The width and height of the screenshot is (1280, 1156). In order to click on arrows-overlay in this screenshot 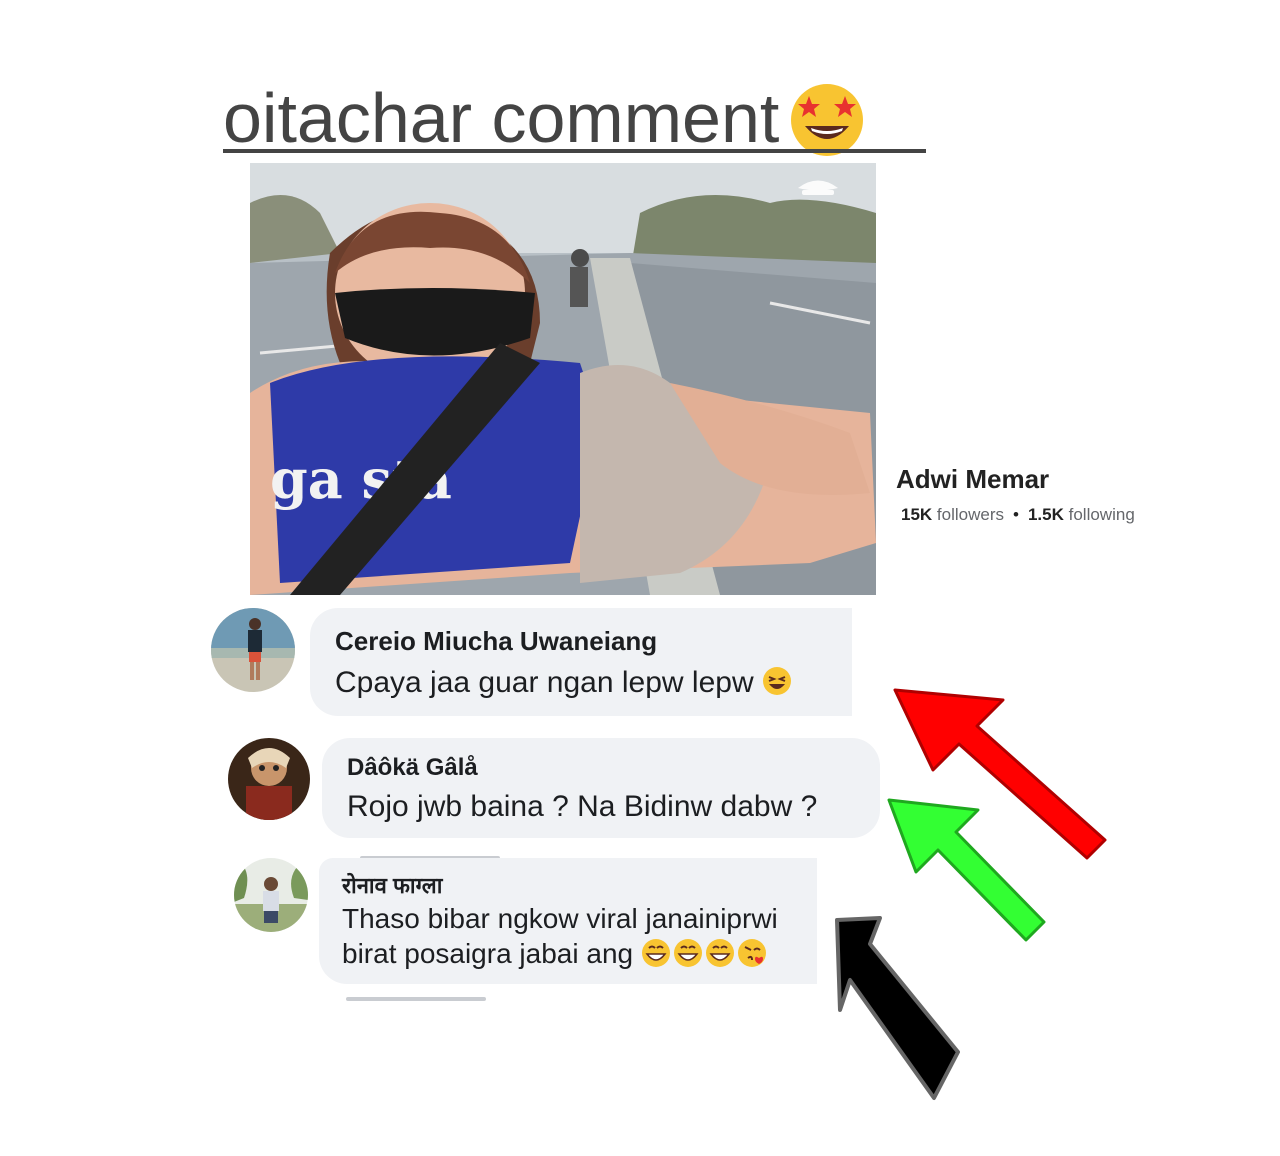, I will do `click(971, 894)`.